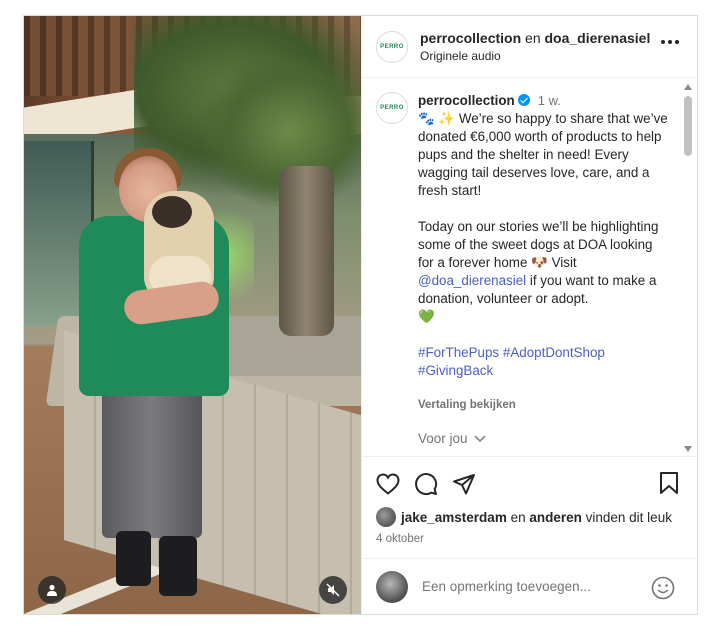  Describe the element at coordinates (598, 38) in the screenshot. I see `collab-username: doa_dierenasiel` at that location.